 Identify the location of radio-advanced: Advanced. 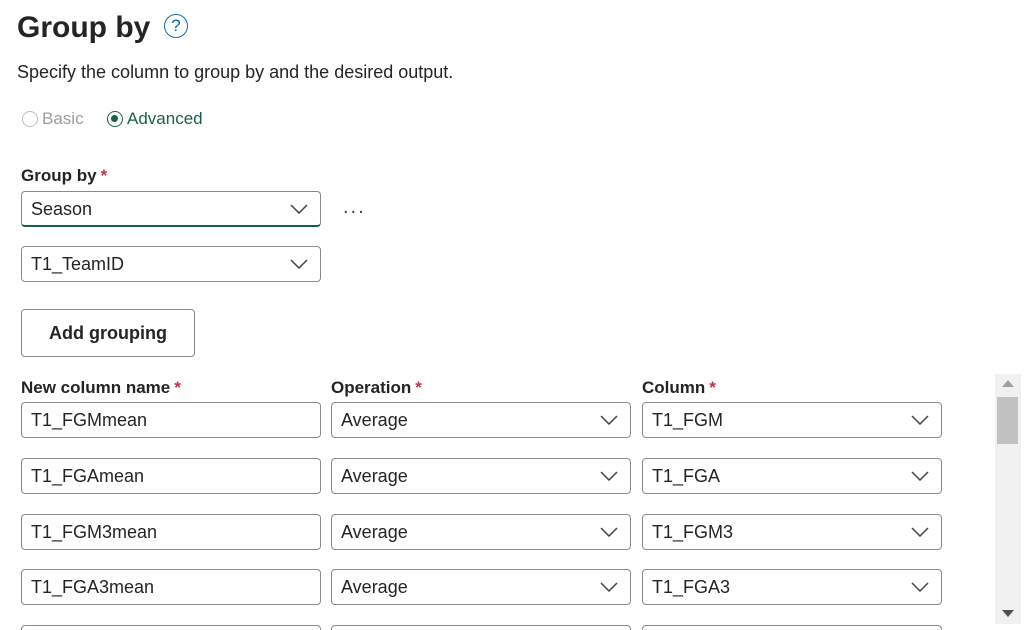
(155, 119).